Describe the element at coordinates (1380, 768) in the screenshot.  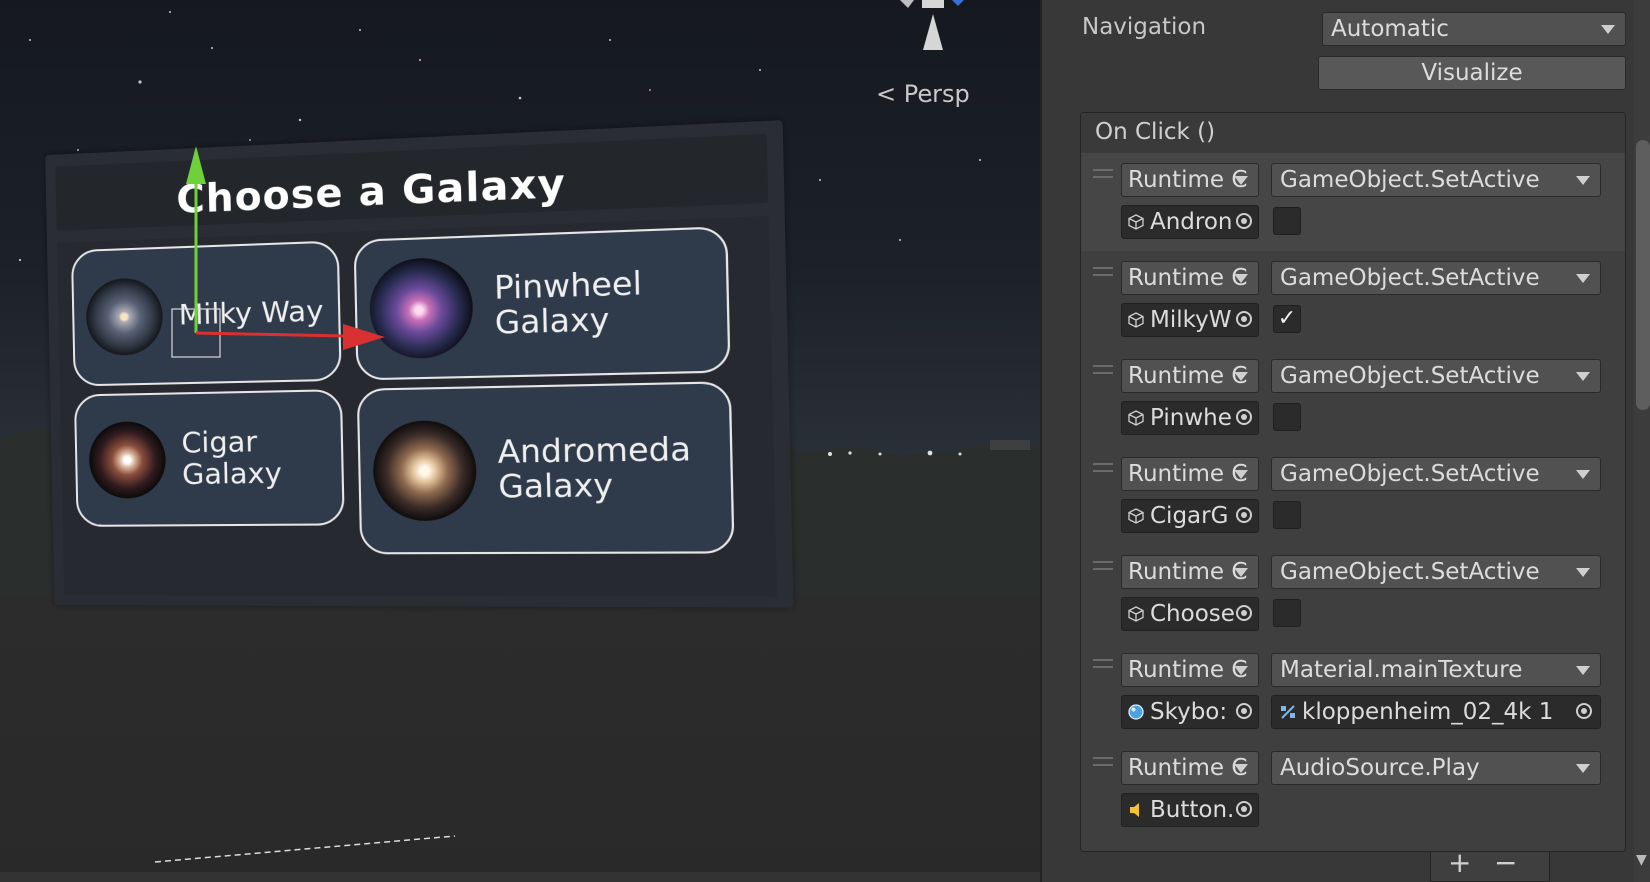
I see `function-value: AudioSource.Play` at that location.